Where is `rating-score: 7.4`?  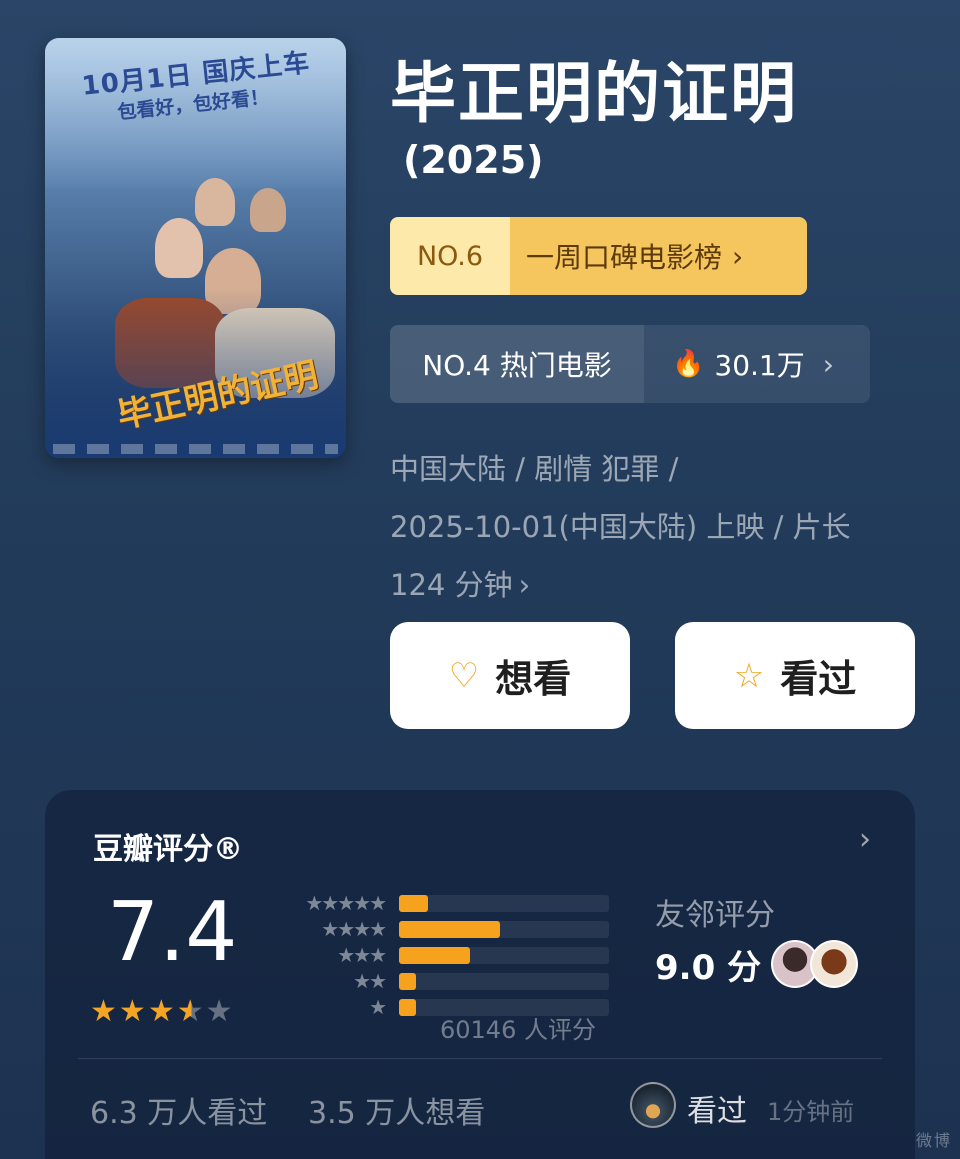 rating-score: 7.4 is located at coordinates (172, 932).